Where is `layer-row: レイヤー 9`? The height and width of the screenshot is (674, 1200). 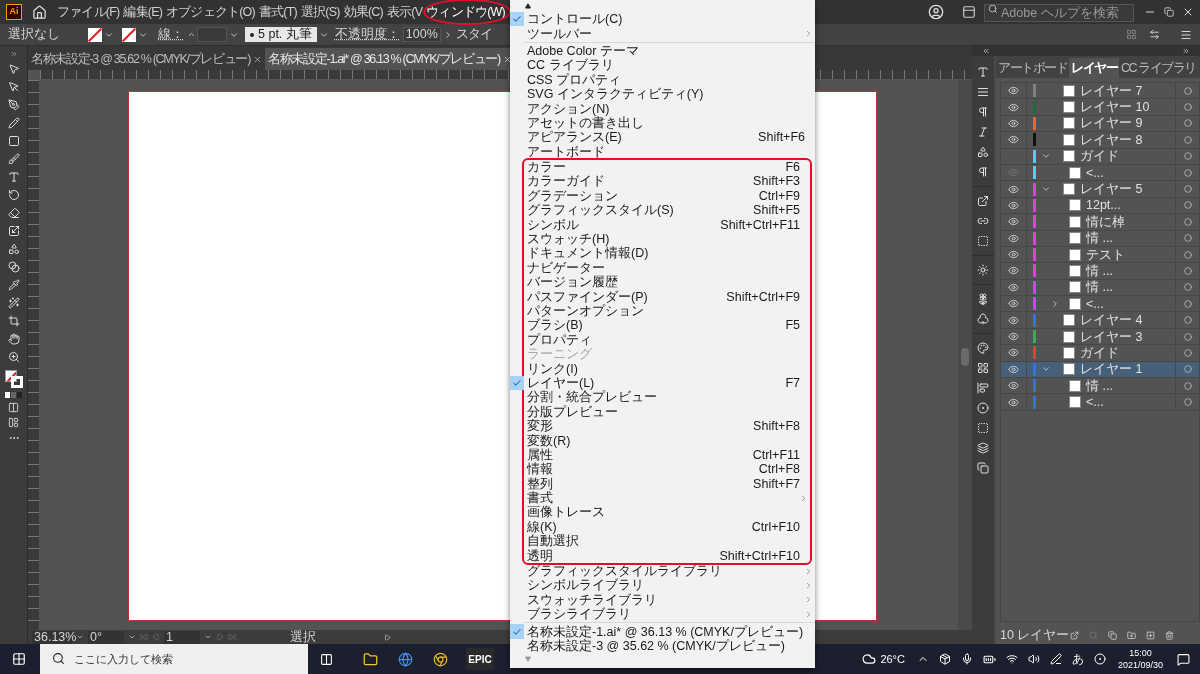
layer-row: レイヤー 9 is located at coordinates (1100, 124).